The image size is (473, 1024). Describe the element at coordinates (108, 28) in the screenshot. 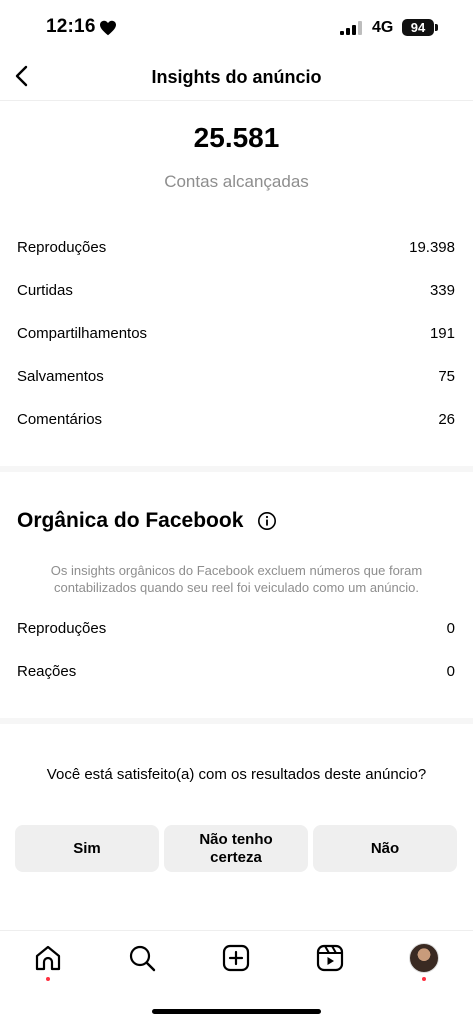

I see `heart-icon` at that location.